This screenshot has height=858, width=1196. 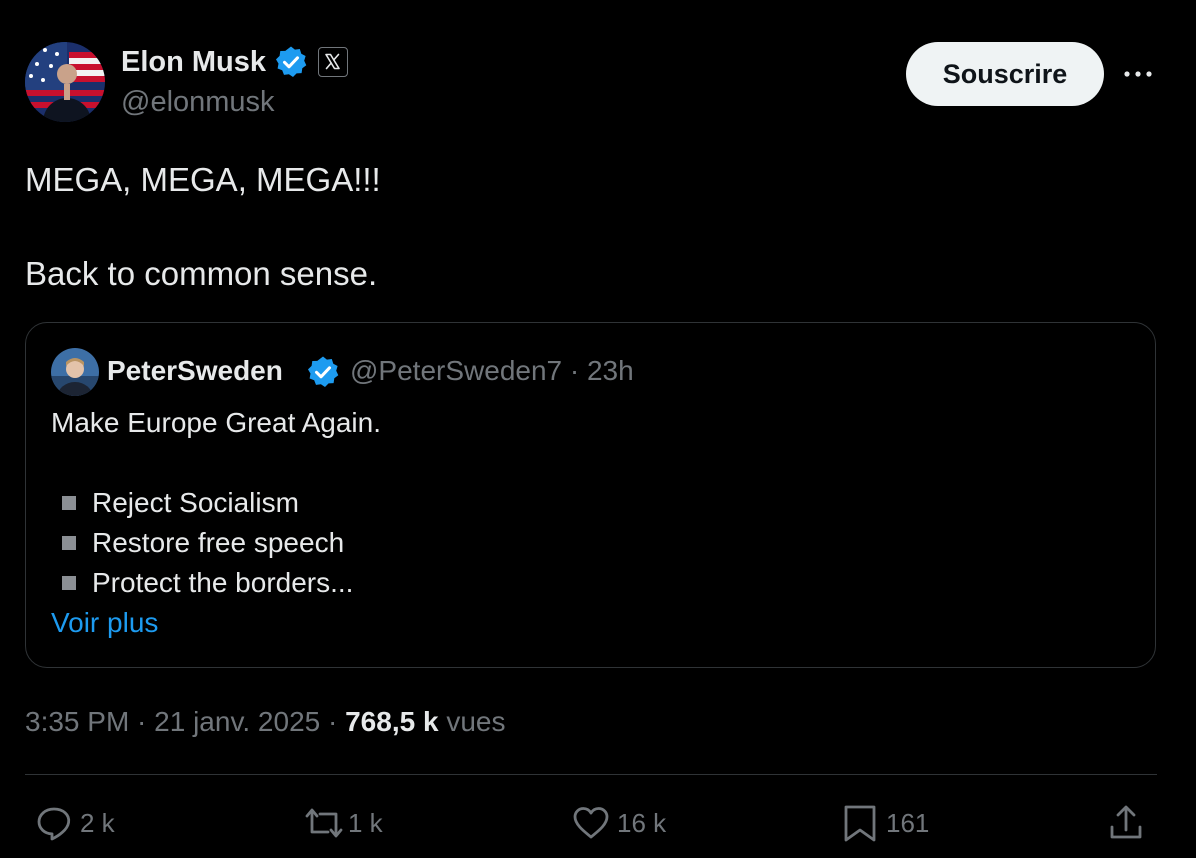 What do you see at coordinates (75, 372) in the screenshot?
I see `quote-author-avatar` at bounding box center [75, 372].